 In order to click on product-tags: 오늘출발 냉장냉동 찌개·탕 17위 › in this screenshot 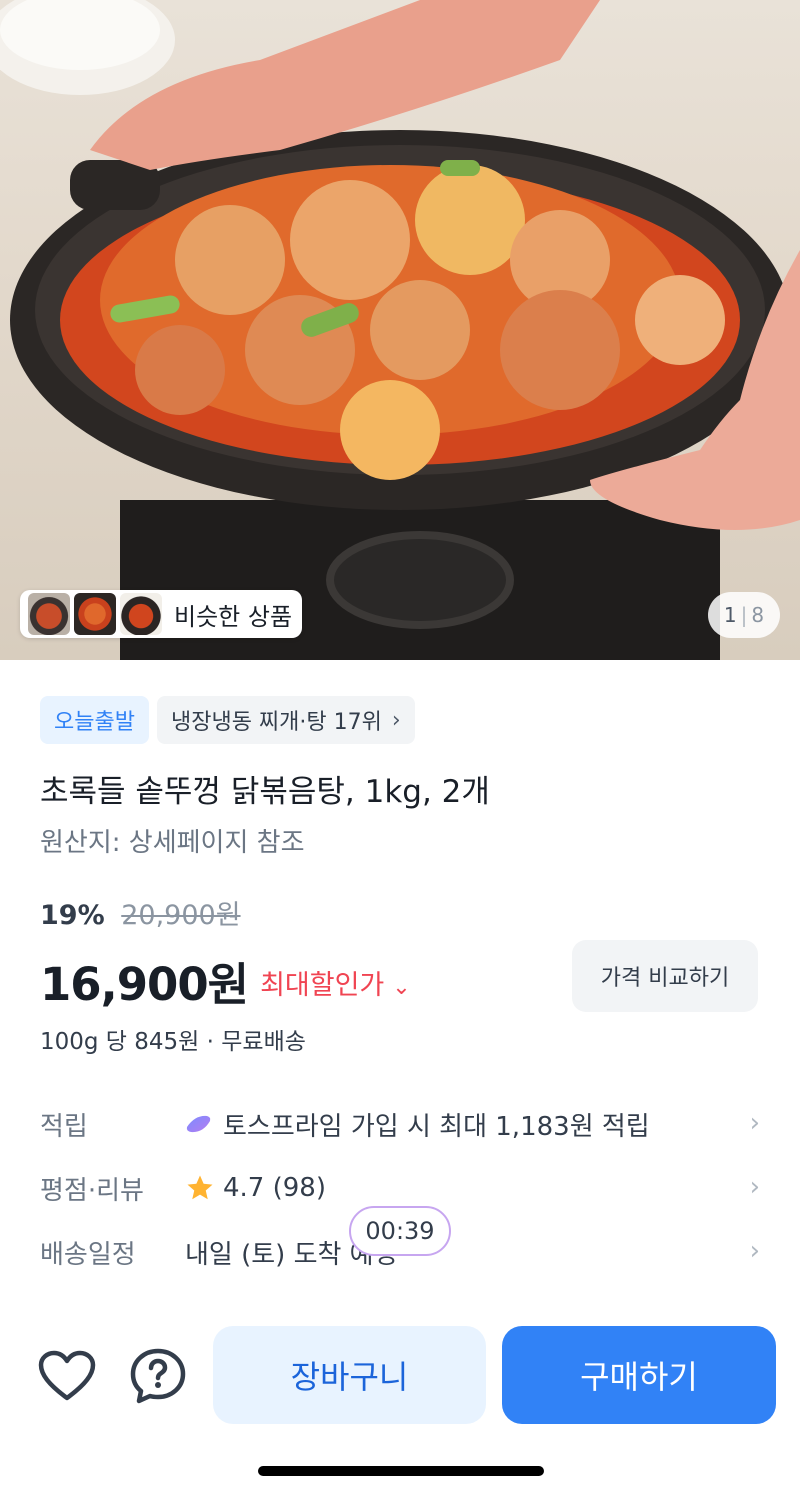, I will do `click(227, 720)`.